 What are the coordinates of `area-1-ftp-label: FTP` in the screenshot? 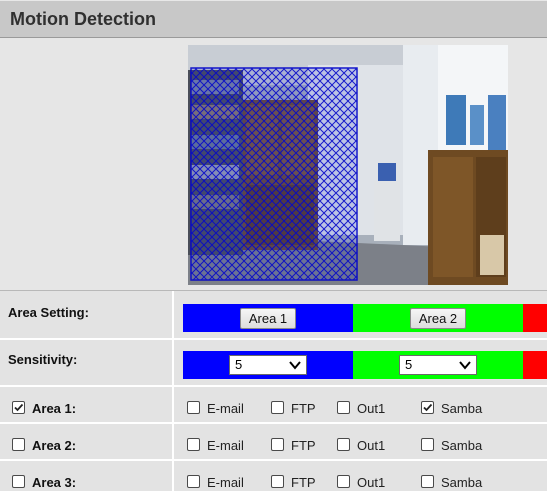 It's located at (303, 408).